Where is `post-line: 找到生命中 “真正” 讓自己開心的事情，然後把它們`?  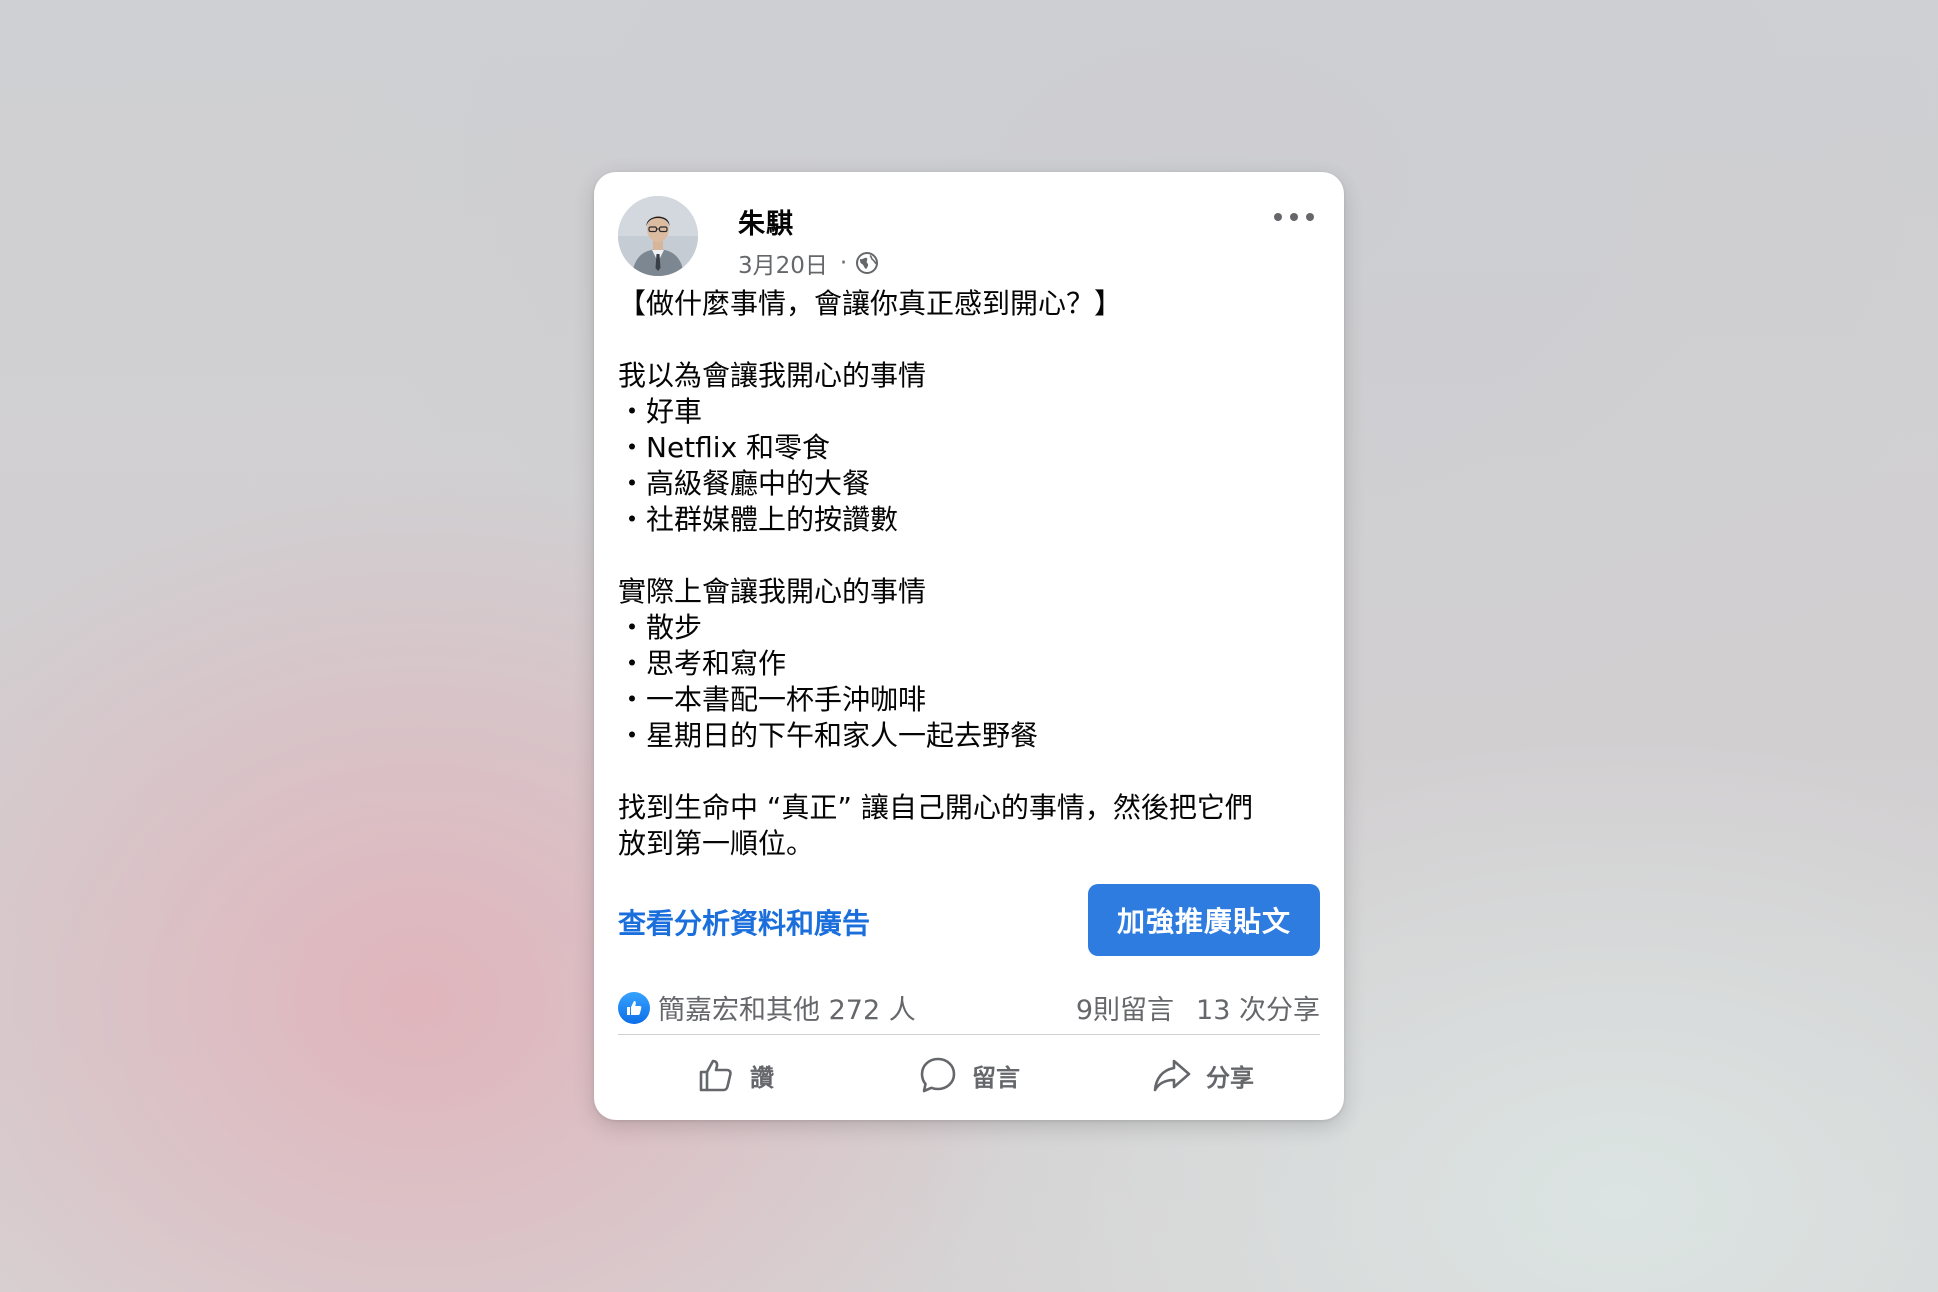
post-line: 找到生命中 “真正” 讓自己開心的事情，然後把它們 is located at coordinates (935, 807).